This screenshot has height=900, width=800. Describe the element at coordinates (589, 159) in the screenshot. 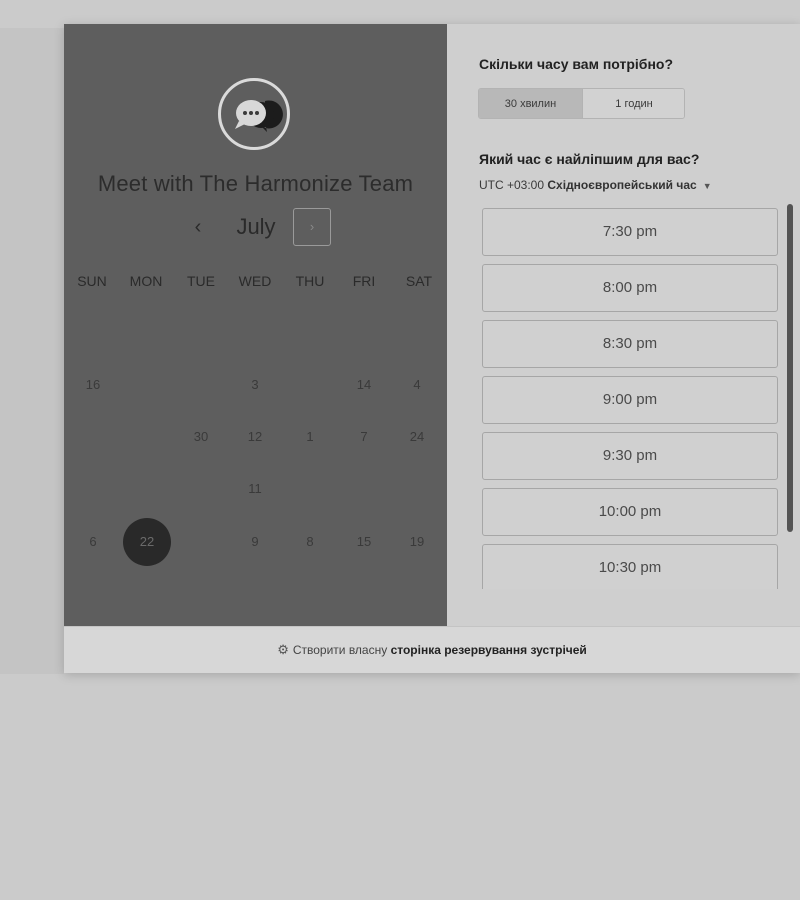

I see `time-question: Який час є найліпшим для вас?` at that location.